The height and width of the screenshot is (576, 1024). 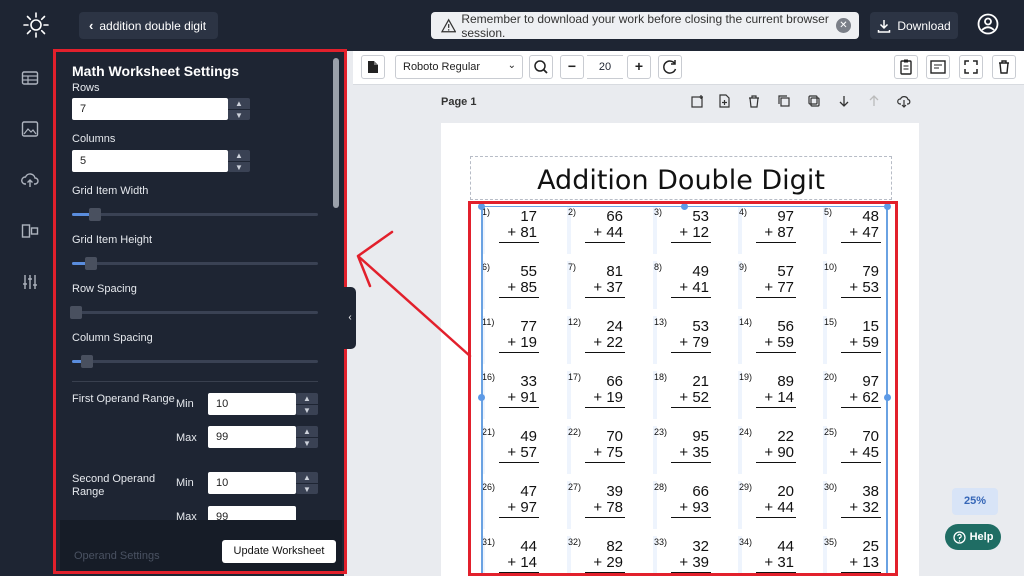 What do you see at coordinates (814, 101) in the screenshot?
I see `duplicate-icon` at bounding box center [814, 101].